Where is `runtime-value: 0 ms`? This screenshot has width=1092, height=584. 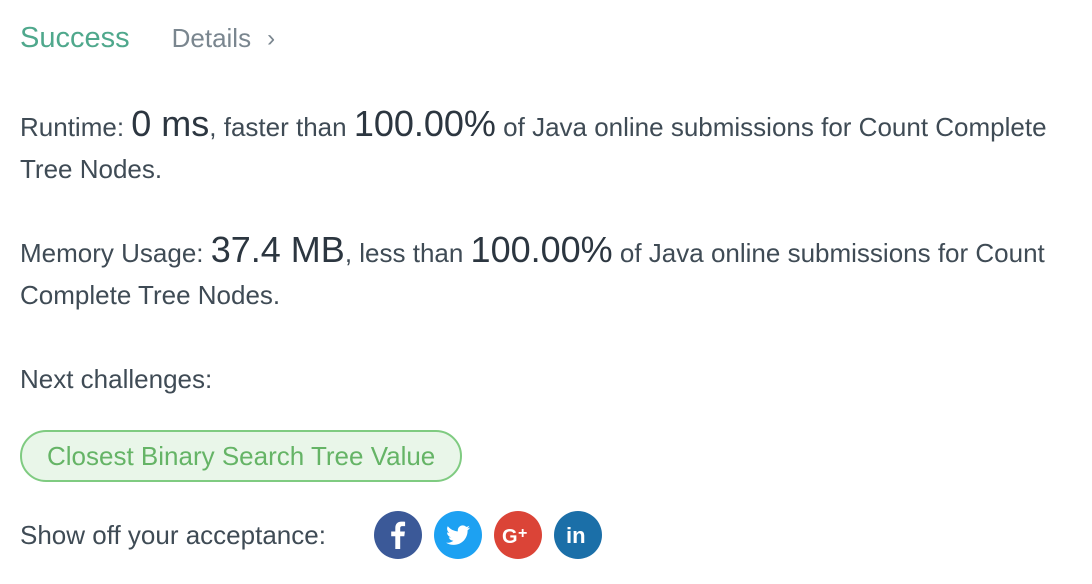
runtime-value: 0 ms is located at coordinates (170, 123).